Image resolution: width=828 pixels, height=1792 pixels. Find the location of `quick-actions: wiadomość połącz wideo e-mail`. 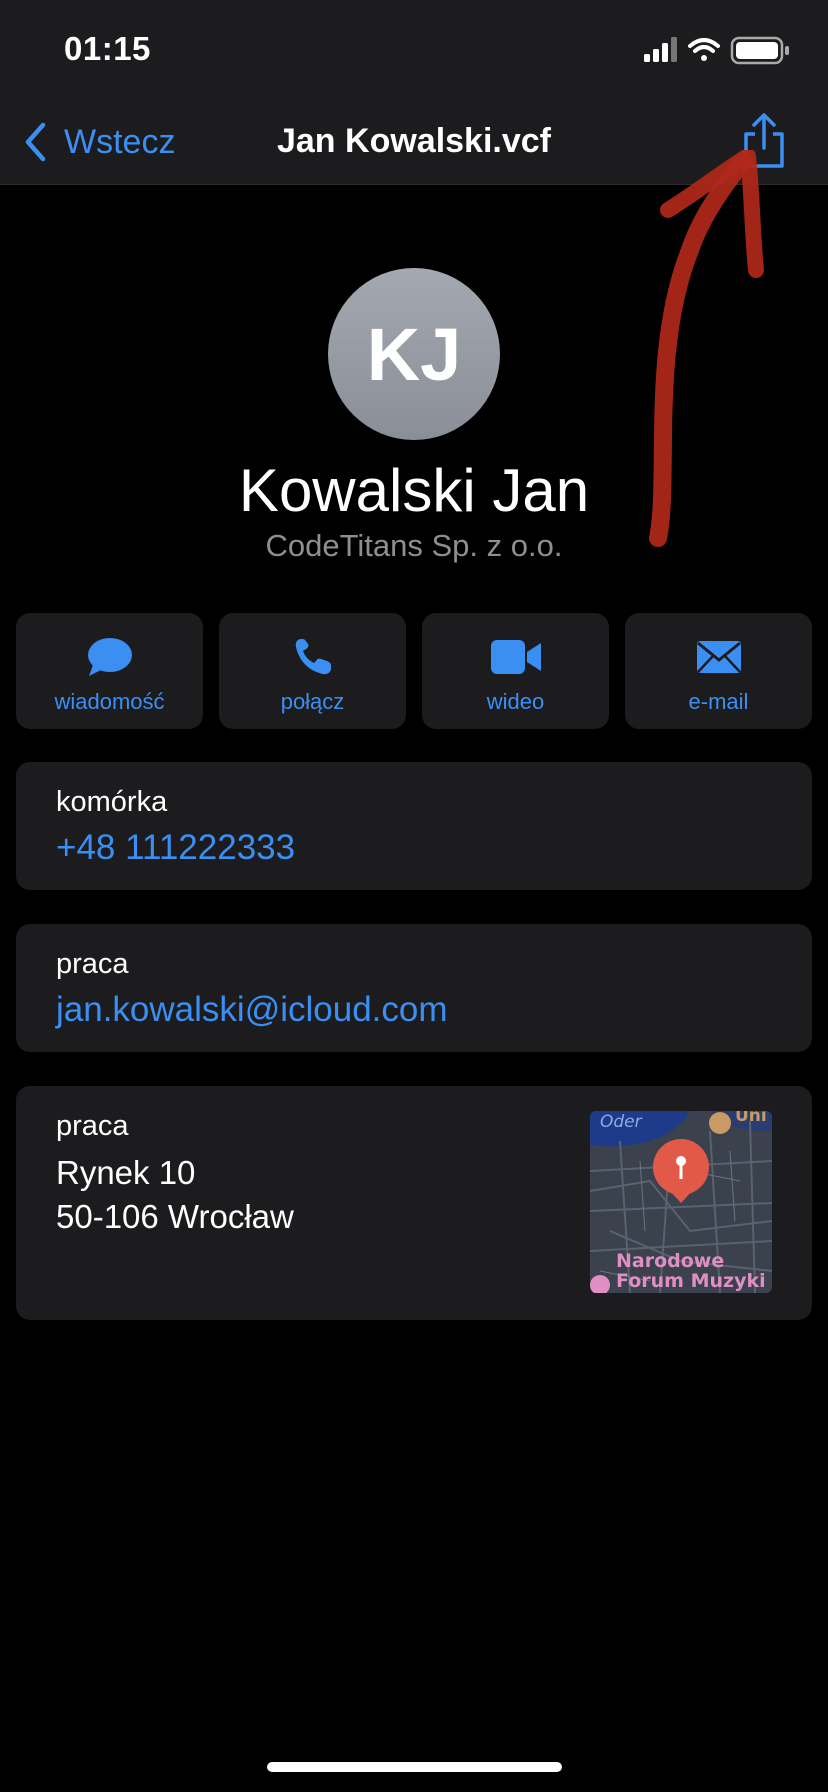

quick-actions: wiadomość połącz wideo e-mail is located at coordinates (414, 671).